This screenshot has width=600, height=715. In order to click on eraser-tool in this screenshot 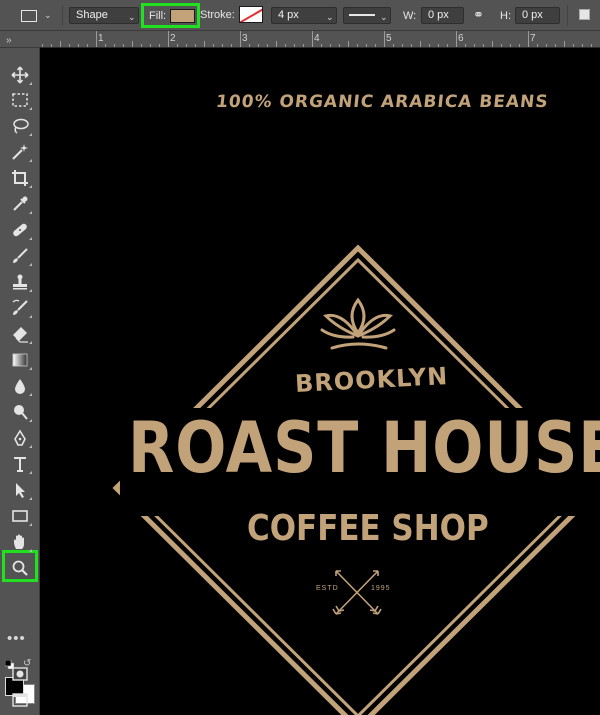, I will do `click(20, 334)`.